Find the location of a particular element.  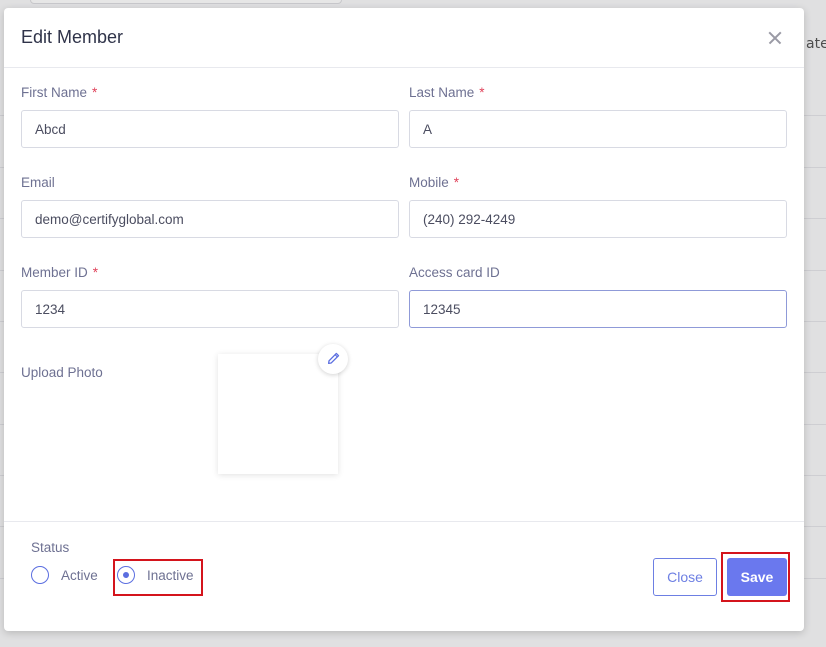

last-name-label: Last Name * is located at coordinates (447, 92).